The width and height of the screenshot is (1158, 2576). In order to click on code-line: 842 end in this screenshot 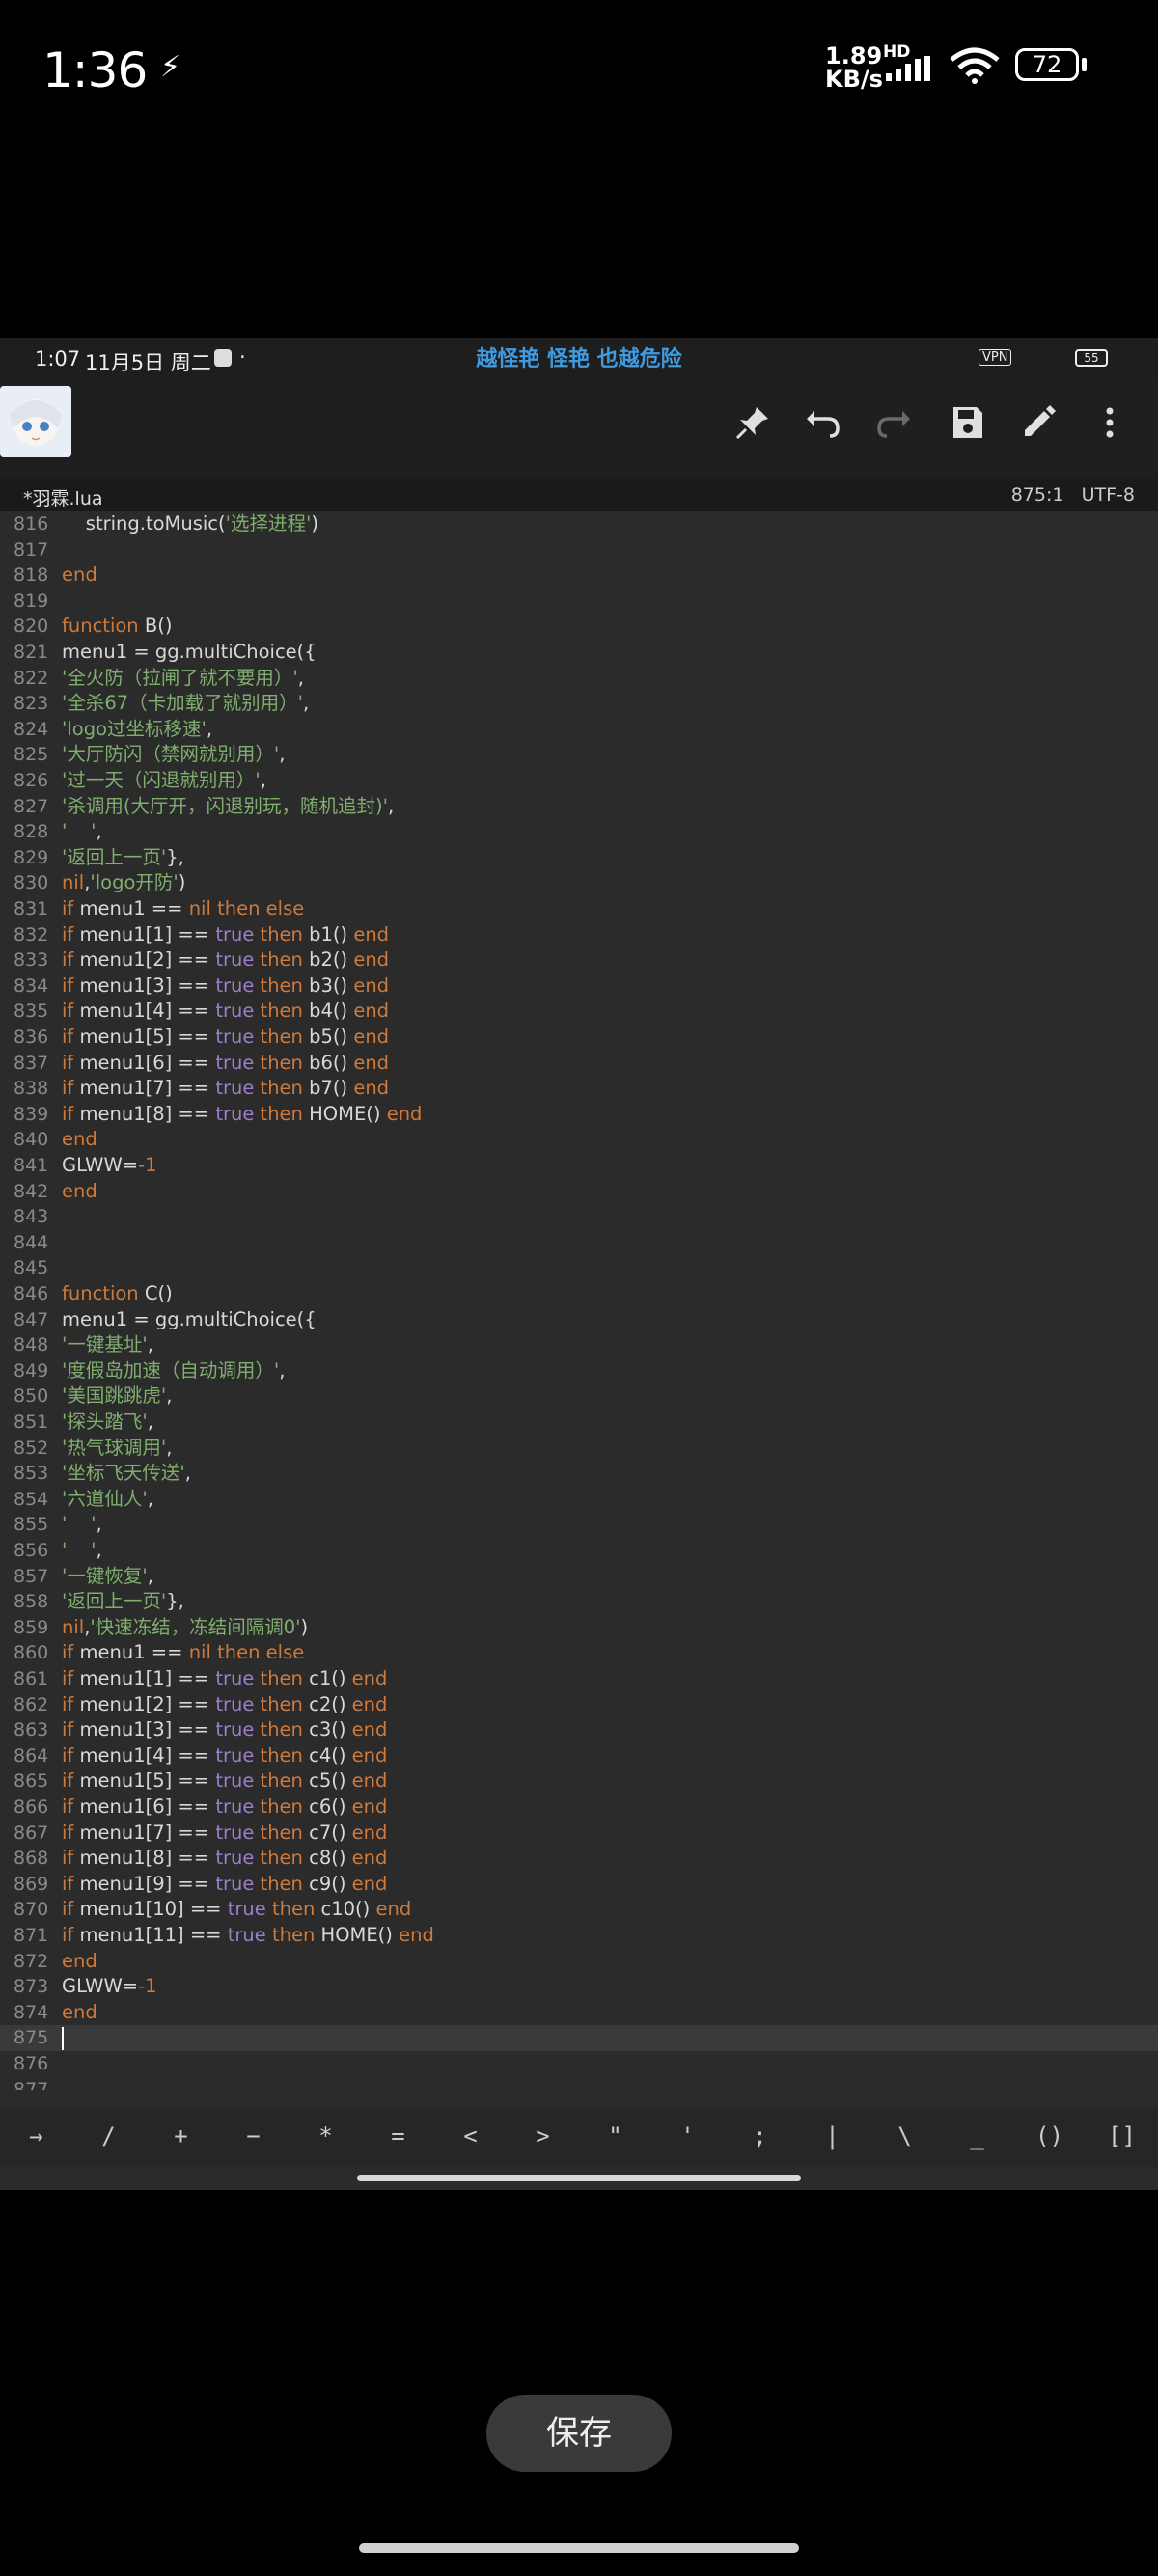, I will do `click(579, 1192)`.